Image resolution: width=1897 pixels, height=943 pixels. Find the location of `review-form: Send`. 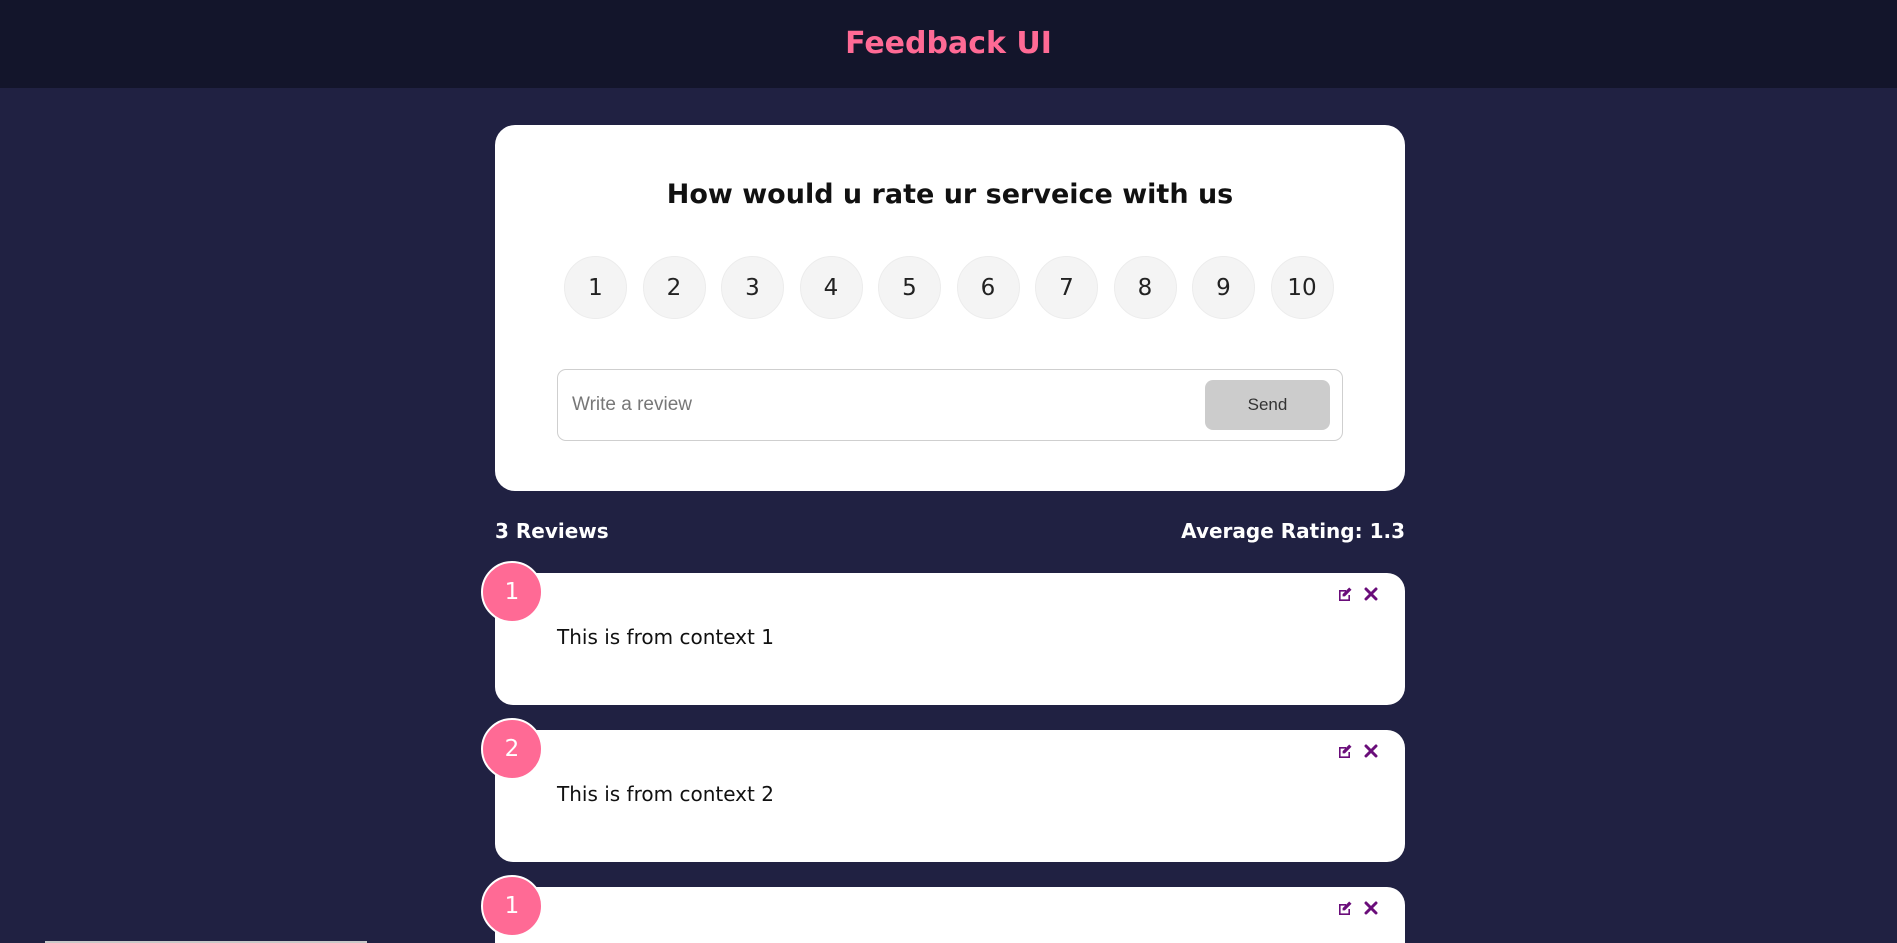

review-form: Send is located at coordinates (950, 405).